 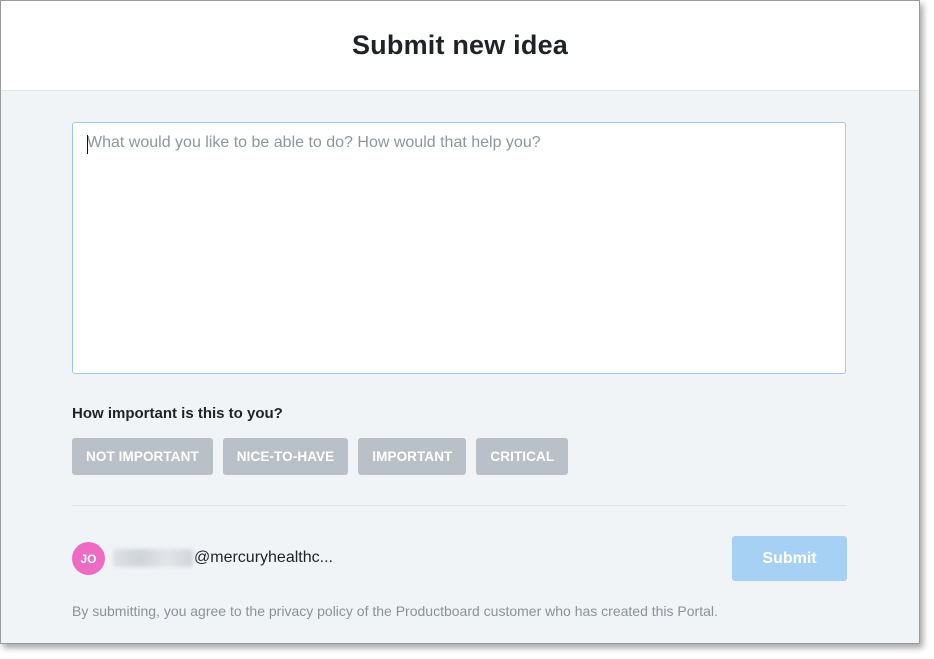 What do you see at coordinates (87, 144) in the screenshot?
I see `text-caret` at bounding box center [87, 144].